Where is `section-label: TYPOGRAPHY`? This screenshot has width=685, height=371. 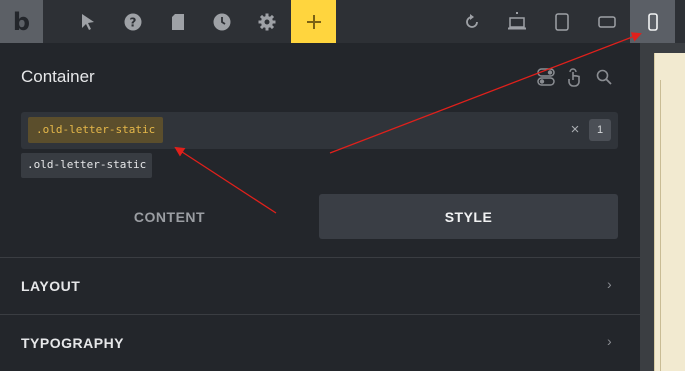
section-label: TYPOGRAPHY is located at coordinates (73, 343).